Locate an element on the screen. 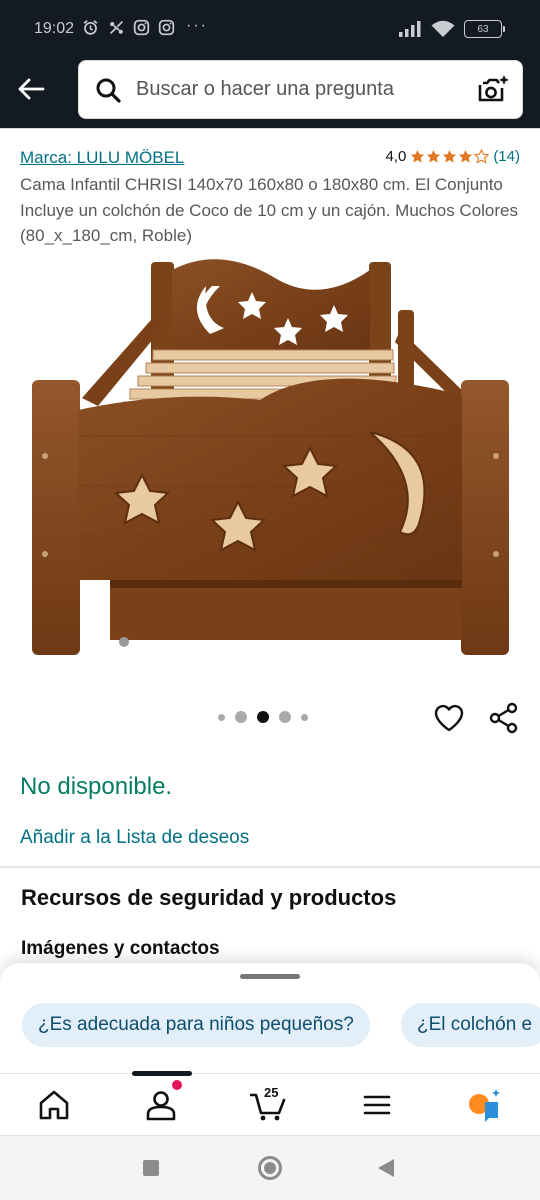 This screenshot has width=540, height=1200. search-input is located at coordinates (296, 89).